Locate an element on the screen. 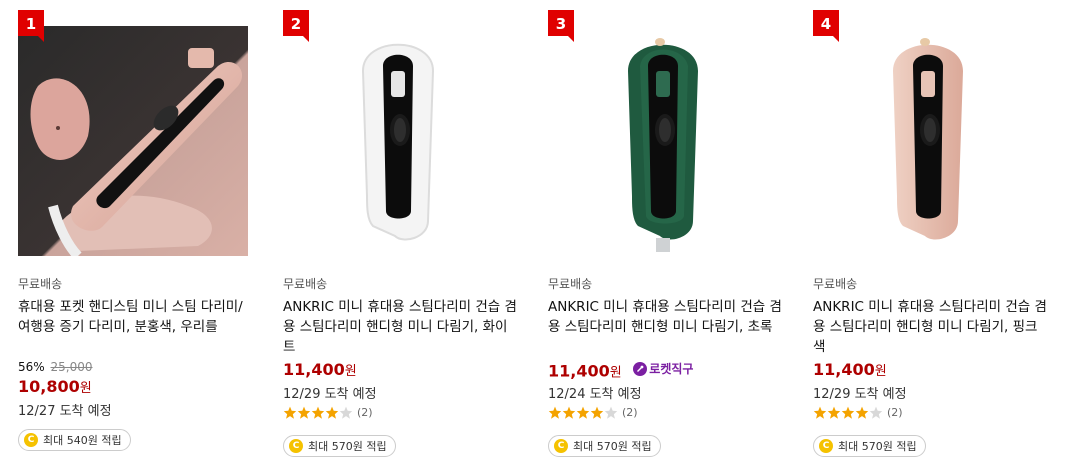 The height and width of the screenshot is (471, 1082). rank-badge: 3 is located at coordinates (561, 26).